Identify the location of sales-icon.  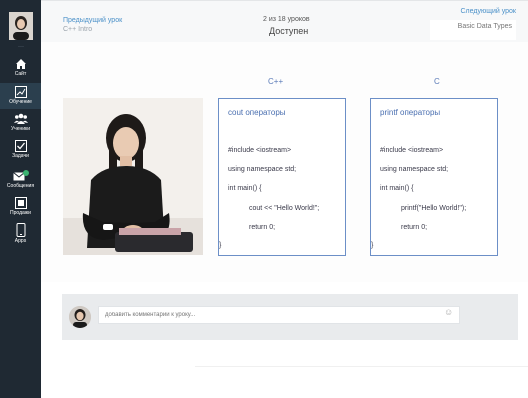
(20, 203).